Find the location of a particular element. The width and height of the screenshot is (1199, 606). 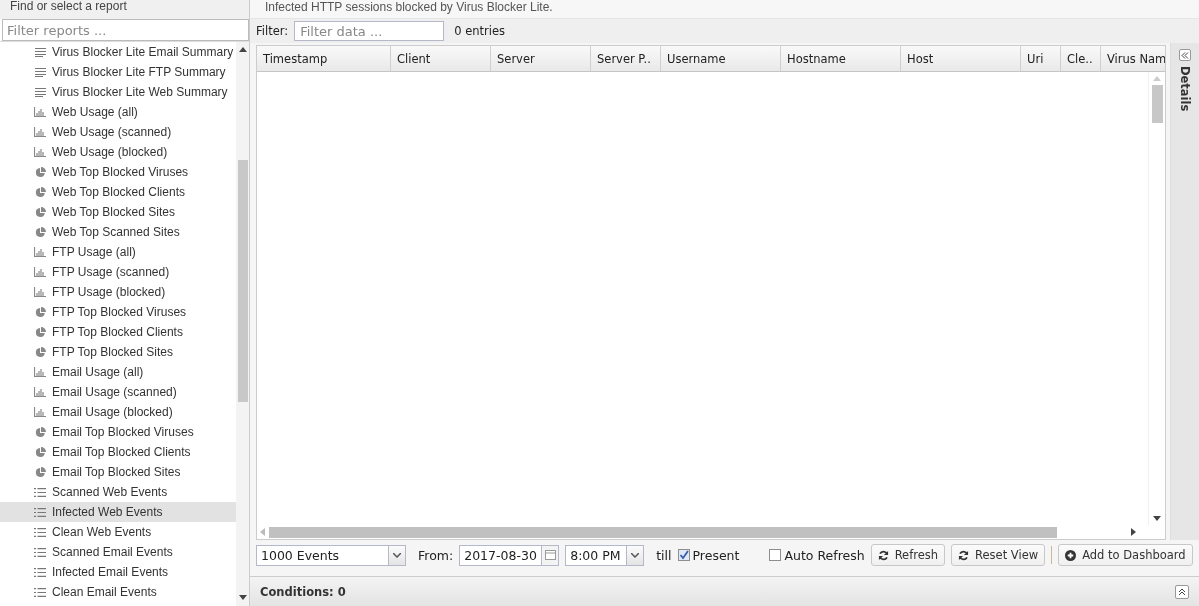

column-header: Server is located at coordinates (541, 58).